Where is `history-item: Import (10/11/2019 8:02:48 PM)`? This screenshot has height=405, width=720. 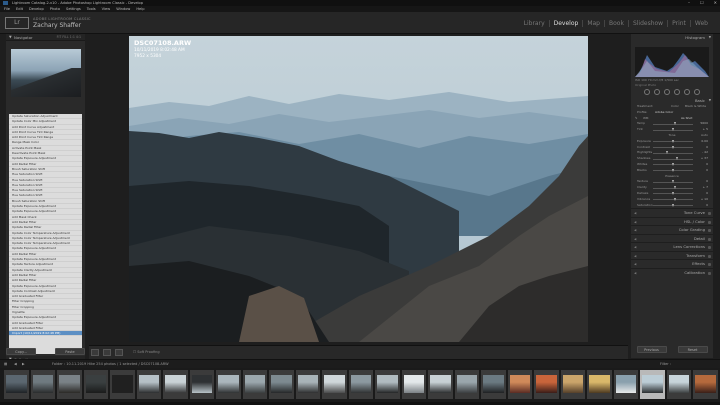
history-item: Import (10/11/2019 8:02:48 PM) is located at coordinates (45, 334).